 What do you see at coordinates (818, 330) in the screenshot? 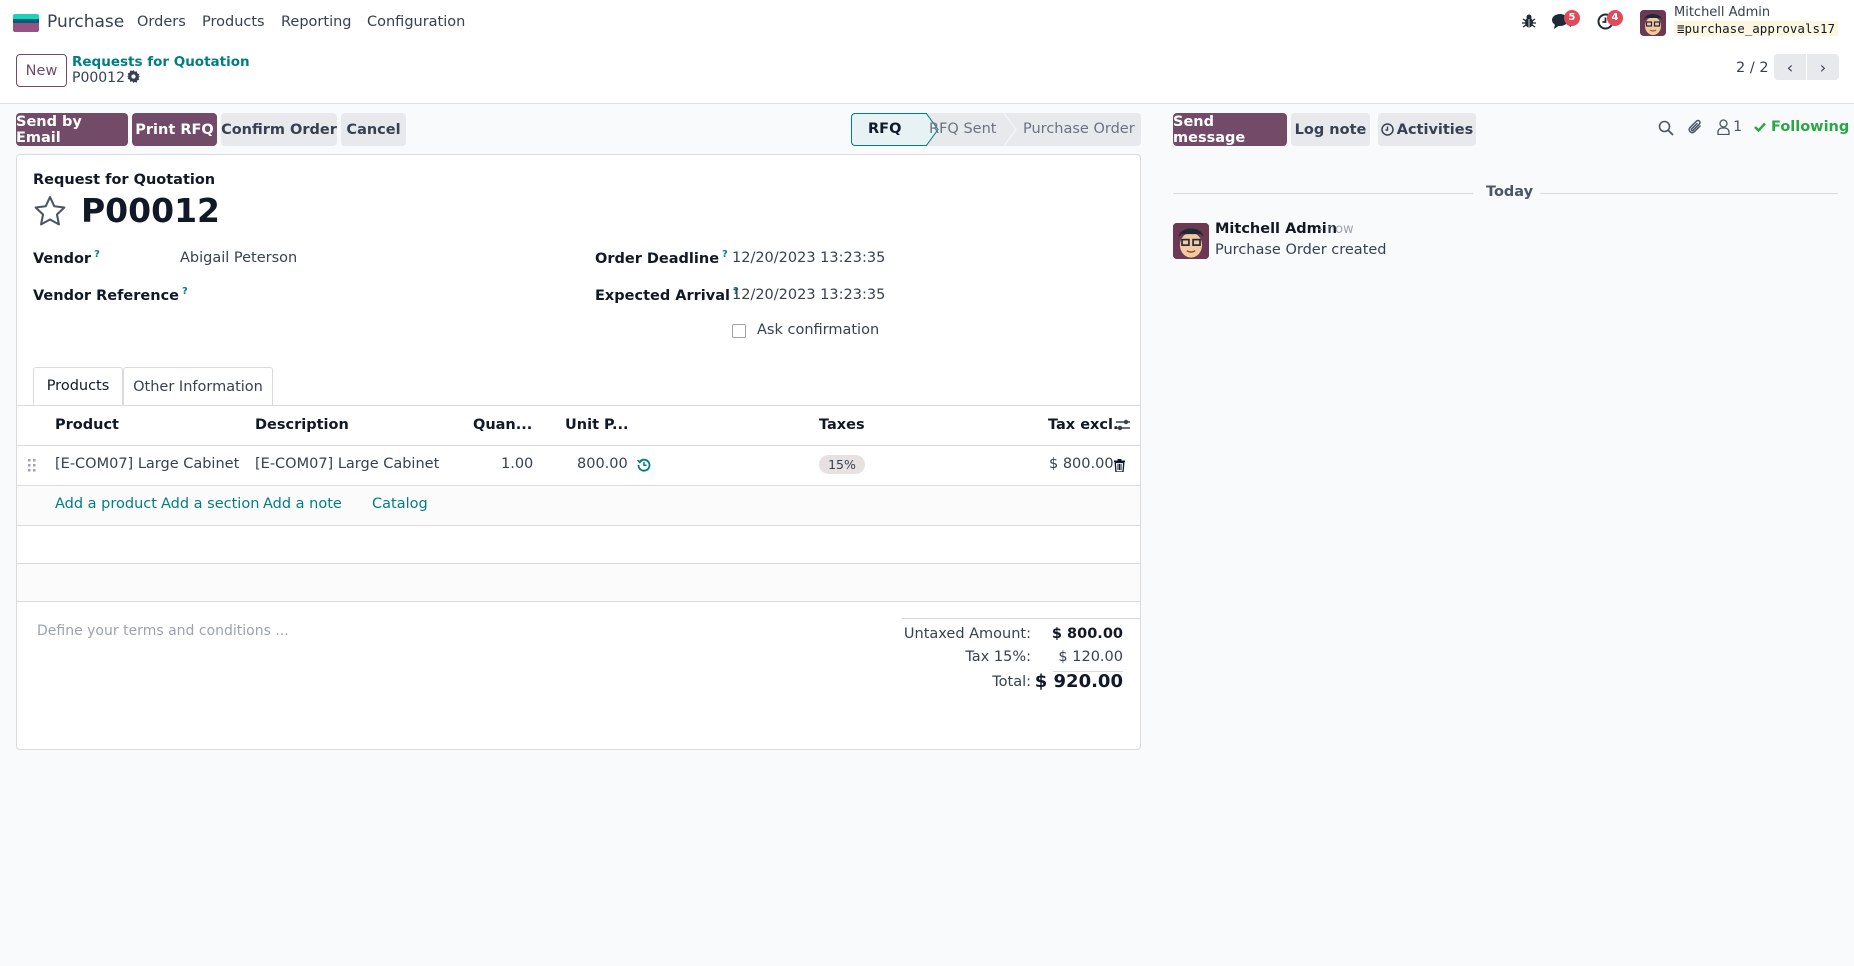
I see `ask-confirmation-label: Ask confirmation` at bounding box center [818, 330].